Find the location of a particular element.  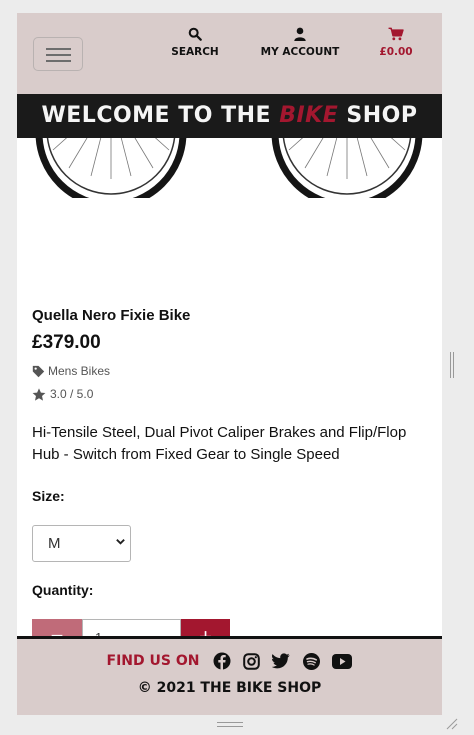

user-icon is located at coordinates (300, 34).